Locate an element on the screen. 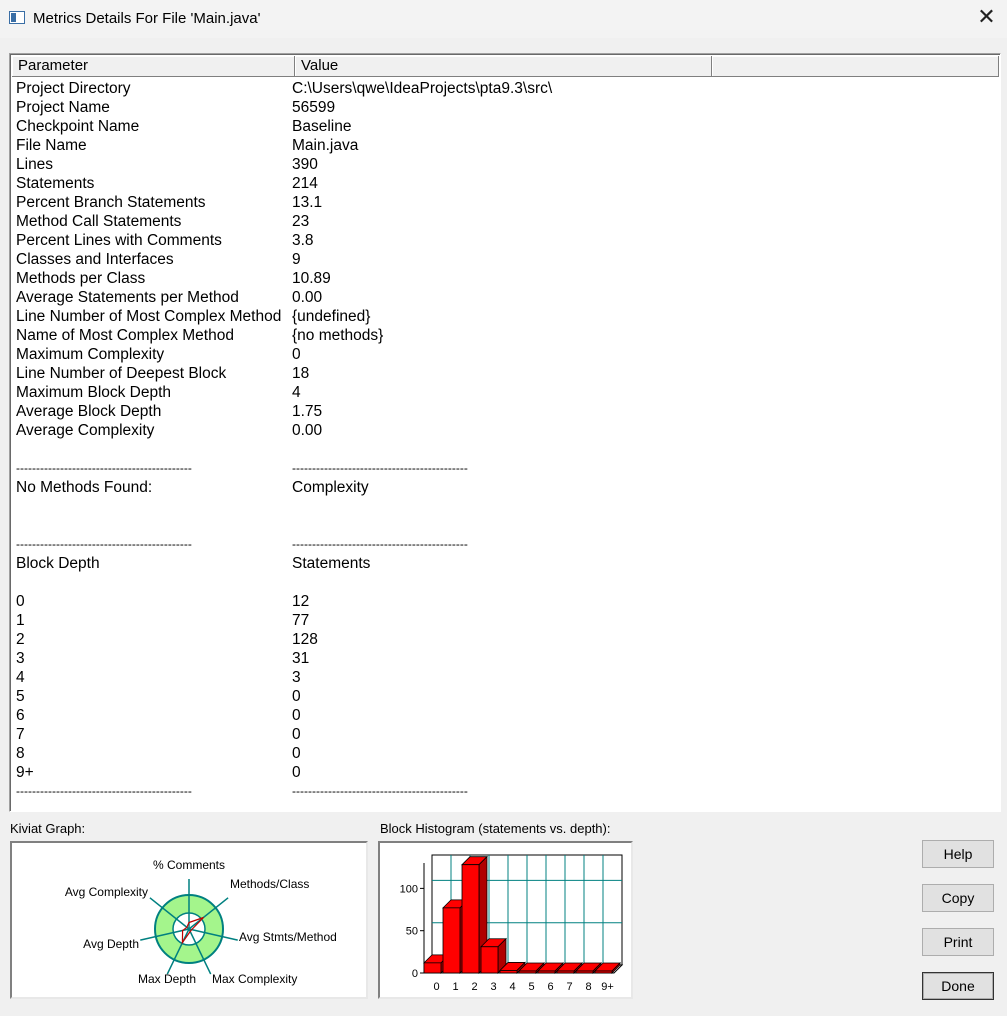 Image resolution: width=1007 pixels, height=1016 pixels. row-value: Statements is located at coordinates (331, 563).